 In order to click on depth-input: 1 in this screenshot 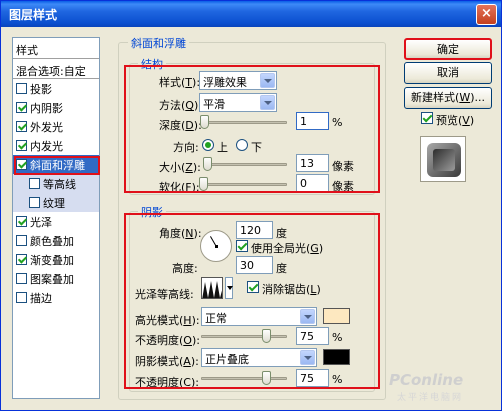, I will do `click(312, 121)`.